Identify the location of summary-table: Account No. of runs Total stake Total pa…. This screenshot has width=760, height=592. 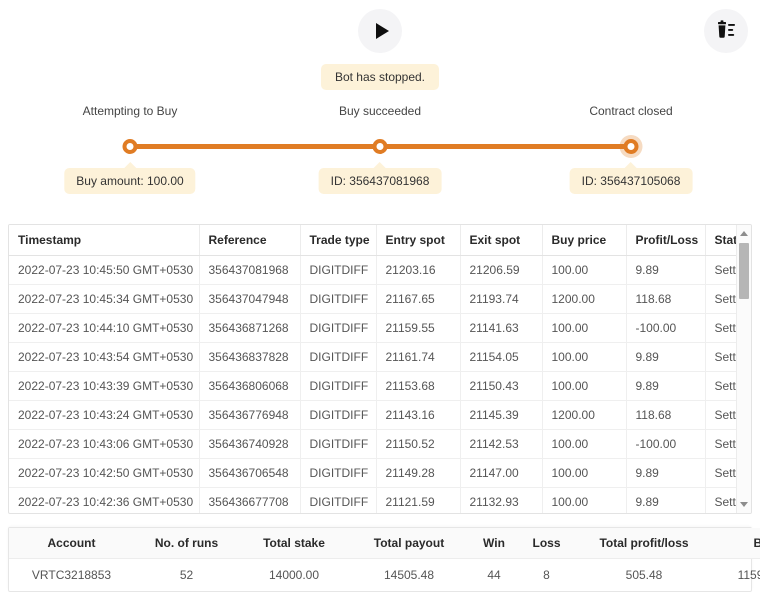
(384, 559).